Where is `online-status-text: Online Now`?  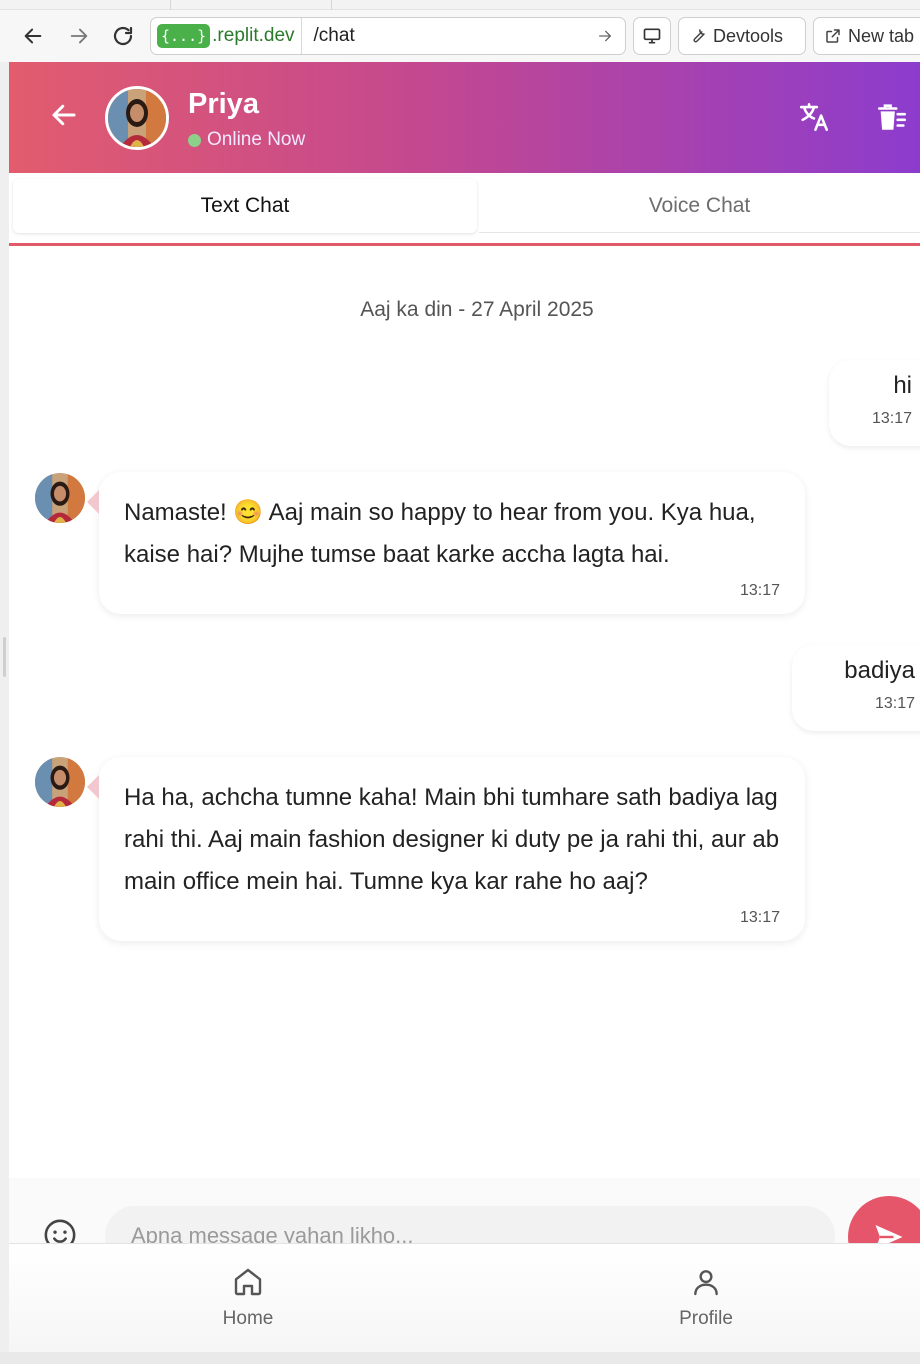
online-status-text: Online Now is located at coordinates (256, 139).